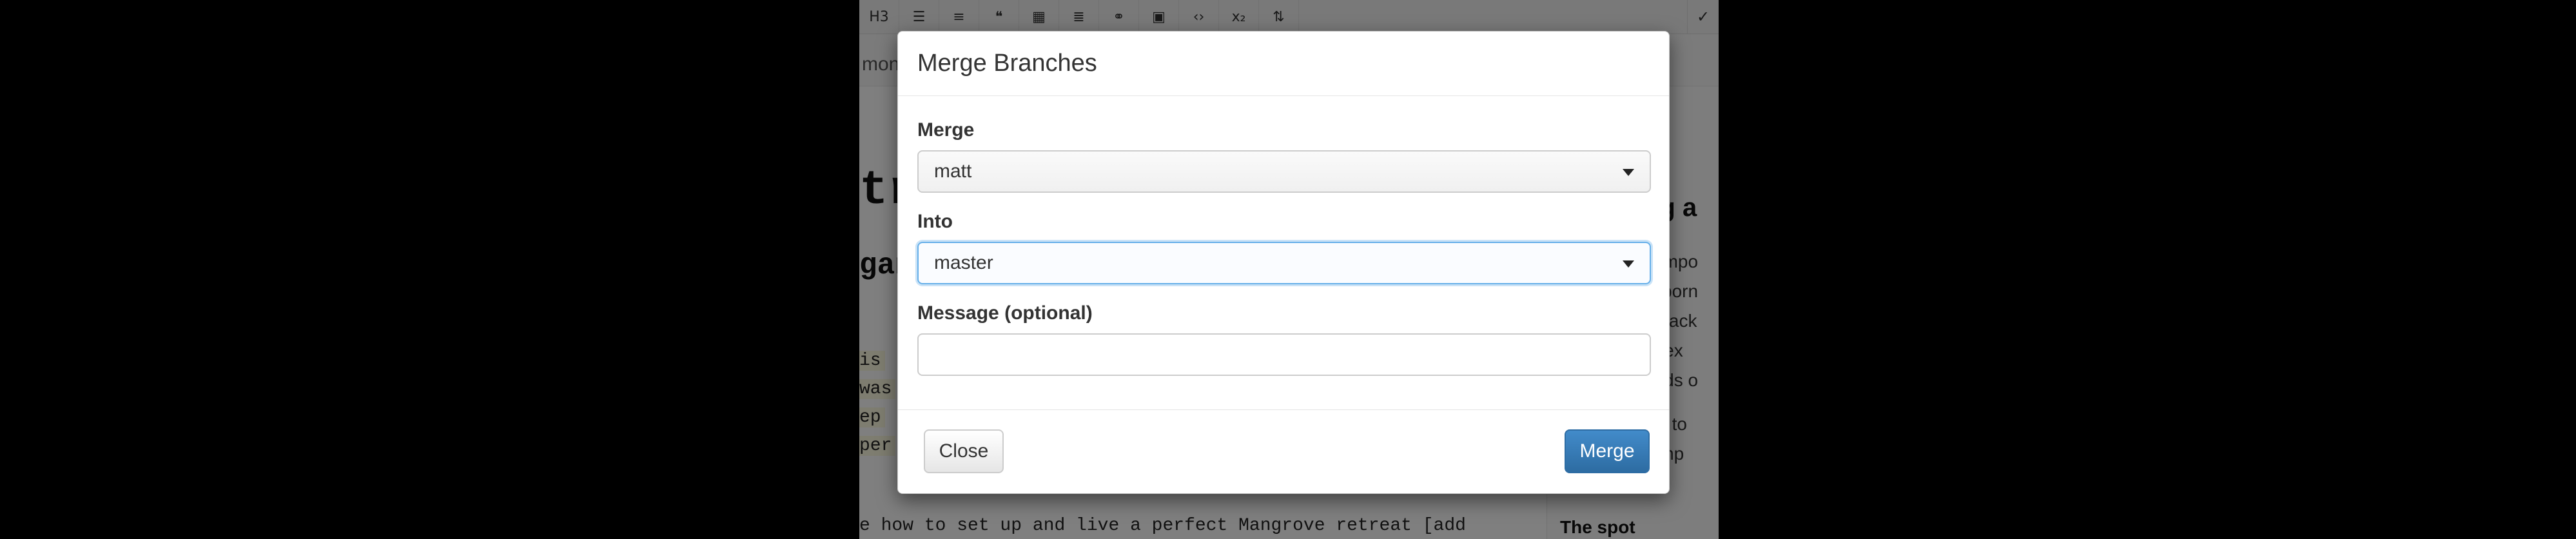  What do you see at coordinates (1284, 171) in the screenshot?
I see `merge-branch-select: matt` at bounding box center [1284, 171].